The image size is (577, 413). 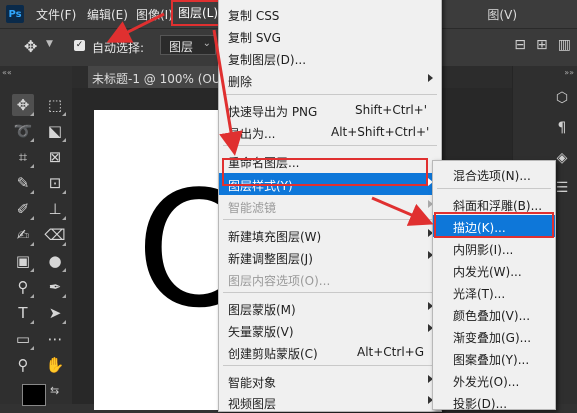 I want to click on menu-item-shortcut: Alt+Ctrl+G, so click(x=391, y=352).